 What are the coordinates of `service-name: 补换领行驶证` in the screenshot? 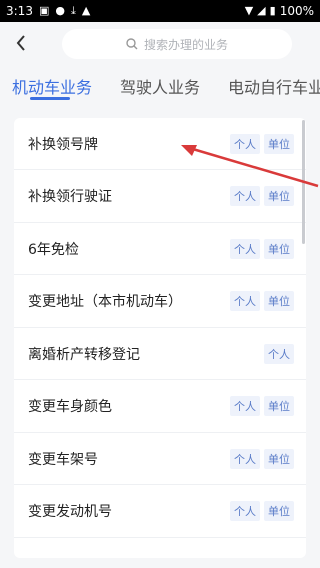 It's located at (70, 197).